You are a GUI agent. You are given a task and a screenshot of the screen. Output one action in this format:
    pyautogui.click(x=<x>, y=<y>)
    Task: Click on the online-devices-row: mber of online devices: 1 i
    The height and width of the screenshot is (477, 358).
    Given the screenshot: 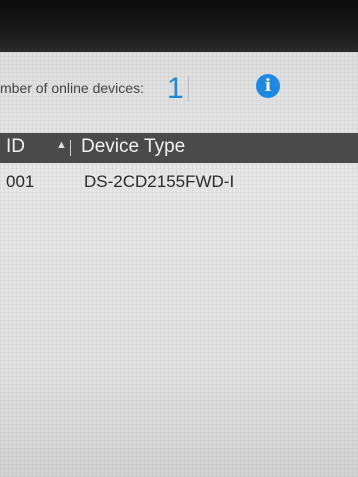 What is the action you would take?
    pyautogui.click(x=179, y=91)
    